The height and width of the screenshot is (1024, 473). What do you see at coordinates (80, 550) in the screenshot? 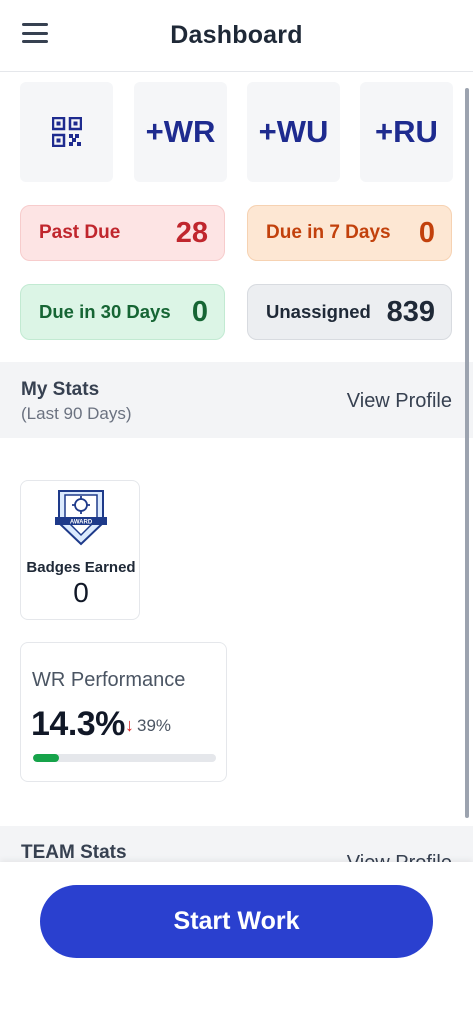
I see `badges-earned-card: AWARD Badges Earned 0` at bounding box center [80, 550].